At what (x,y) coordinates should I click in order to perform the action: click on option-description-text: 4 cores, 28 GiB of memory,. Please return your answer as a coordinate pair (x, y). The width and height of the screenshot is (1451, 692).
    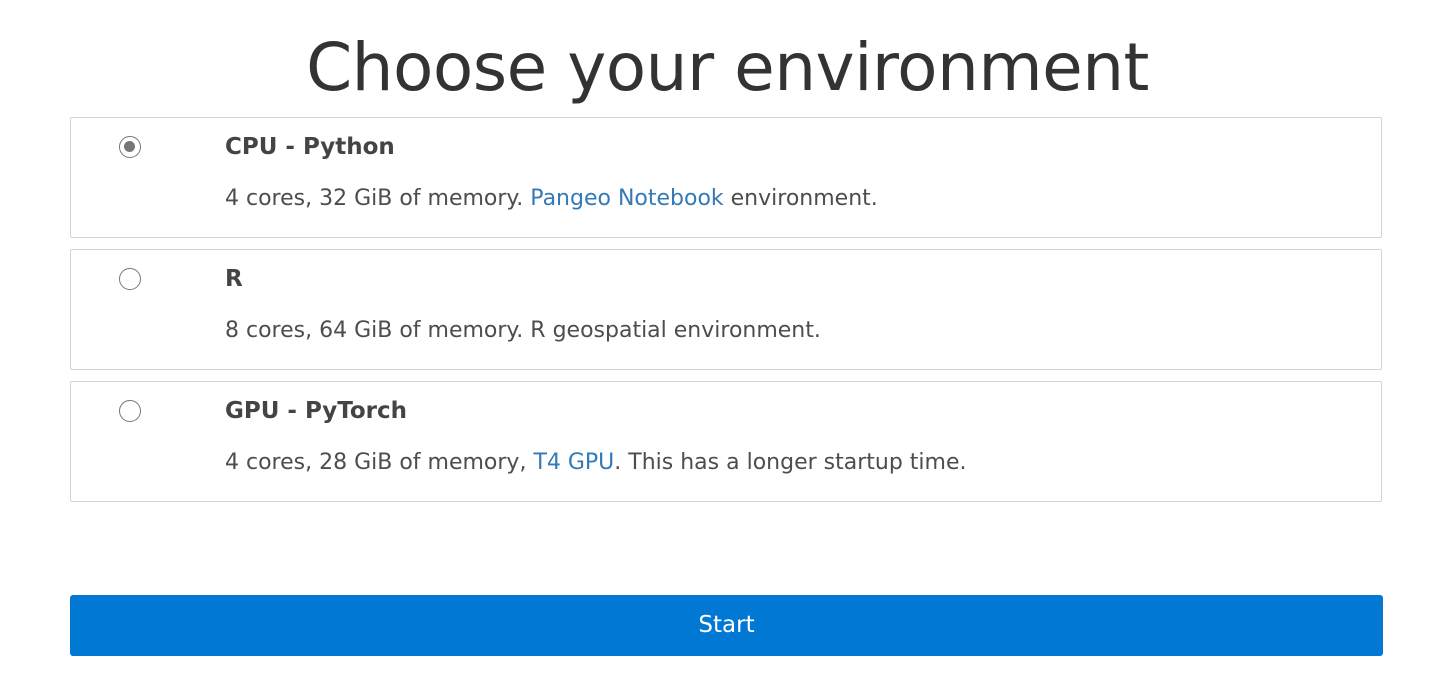
    Looking at the image, I should click on (379, 462).